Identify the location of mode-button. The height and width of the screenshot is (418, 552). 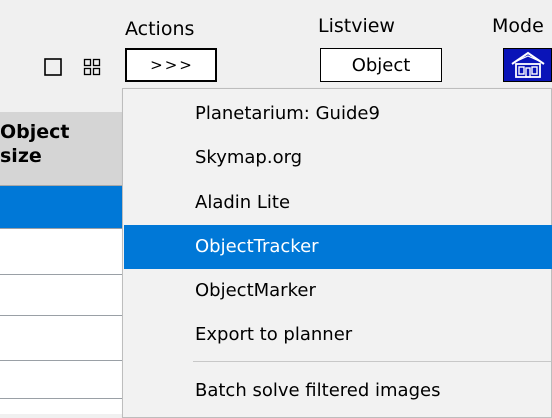
(527, 65).